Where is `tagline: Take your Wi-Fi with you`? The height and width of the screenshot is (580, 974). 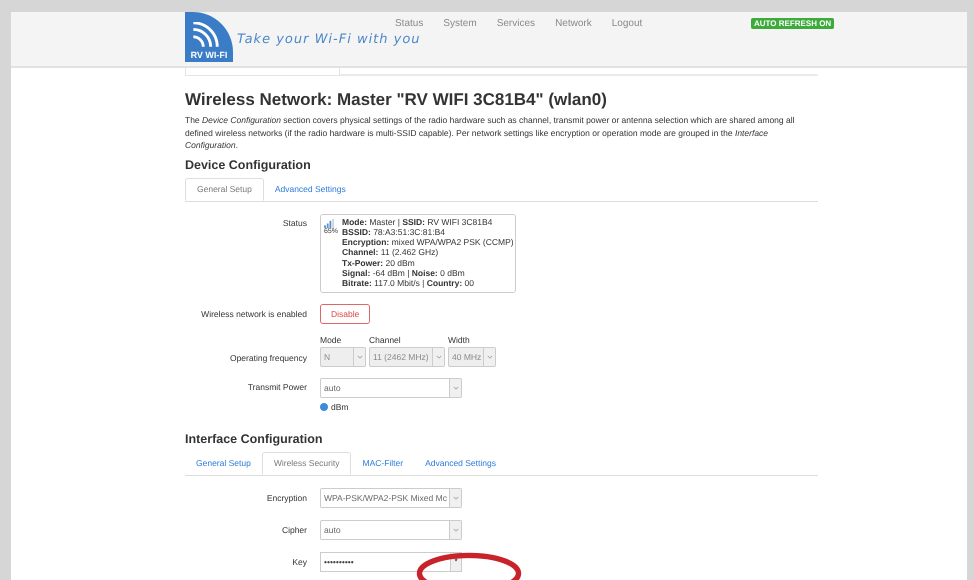 tagline: Take your Wi-Fi with you is located at coordinates (329, 39).